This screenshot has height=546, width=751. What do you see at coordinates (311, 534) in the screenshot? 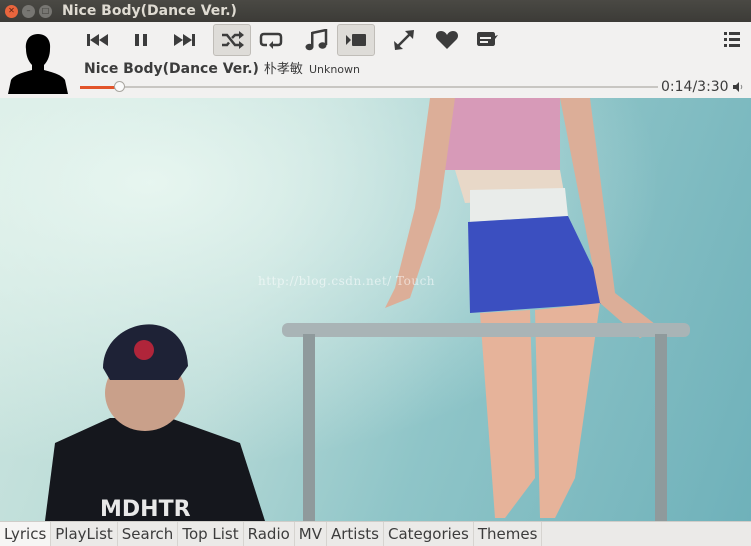
I see `tab-mv: MV` at bounding box center [311, 534].